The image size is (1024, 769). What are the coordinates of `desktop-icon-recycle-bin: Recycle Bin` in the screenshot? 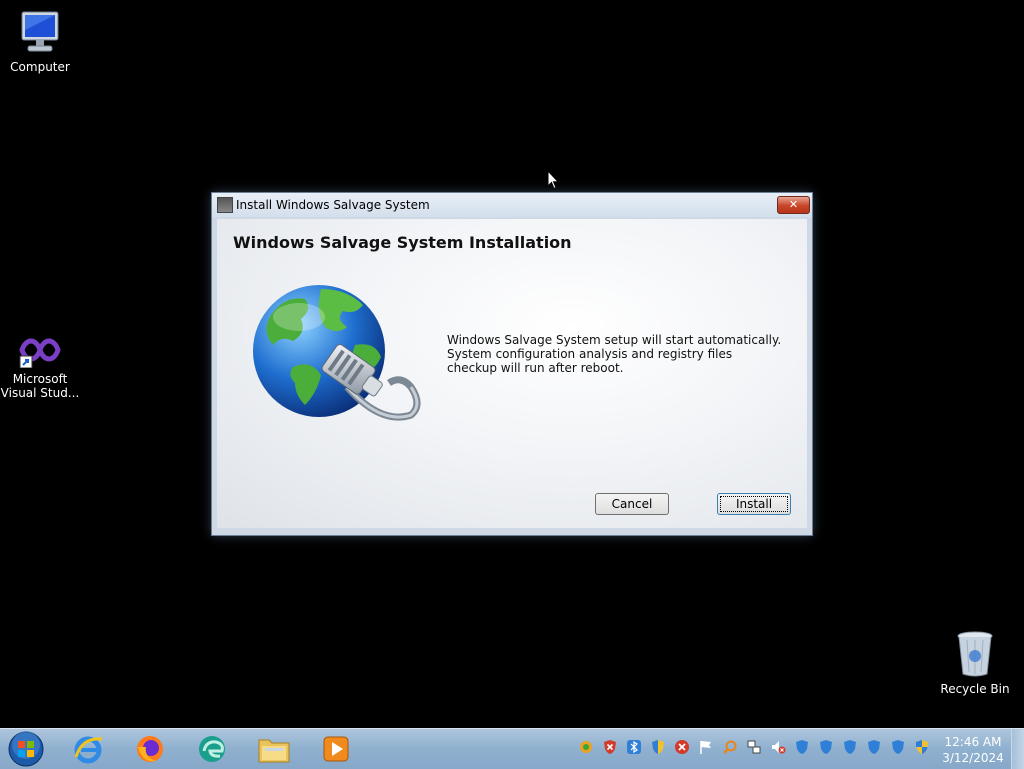 It's located at (975, 663).